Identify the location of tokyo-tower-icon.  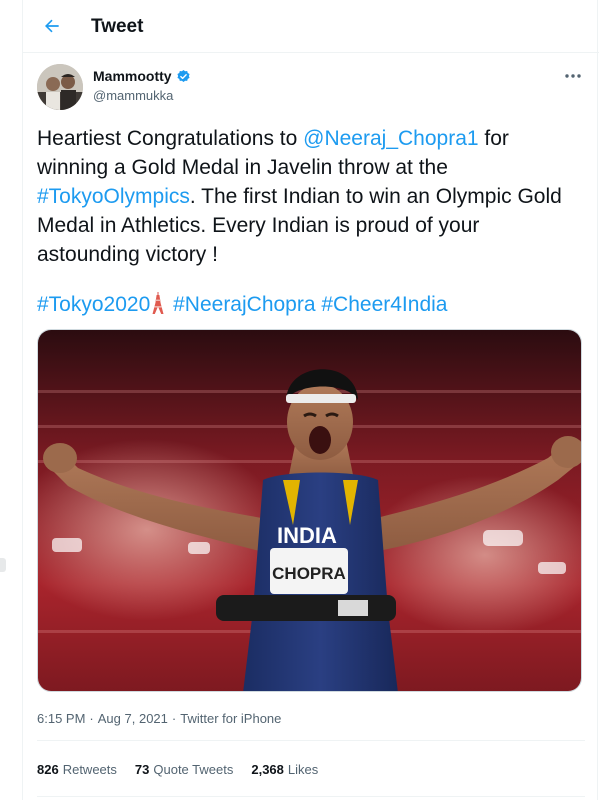
(158, 303).